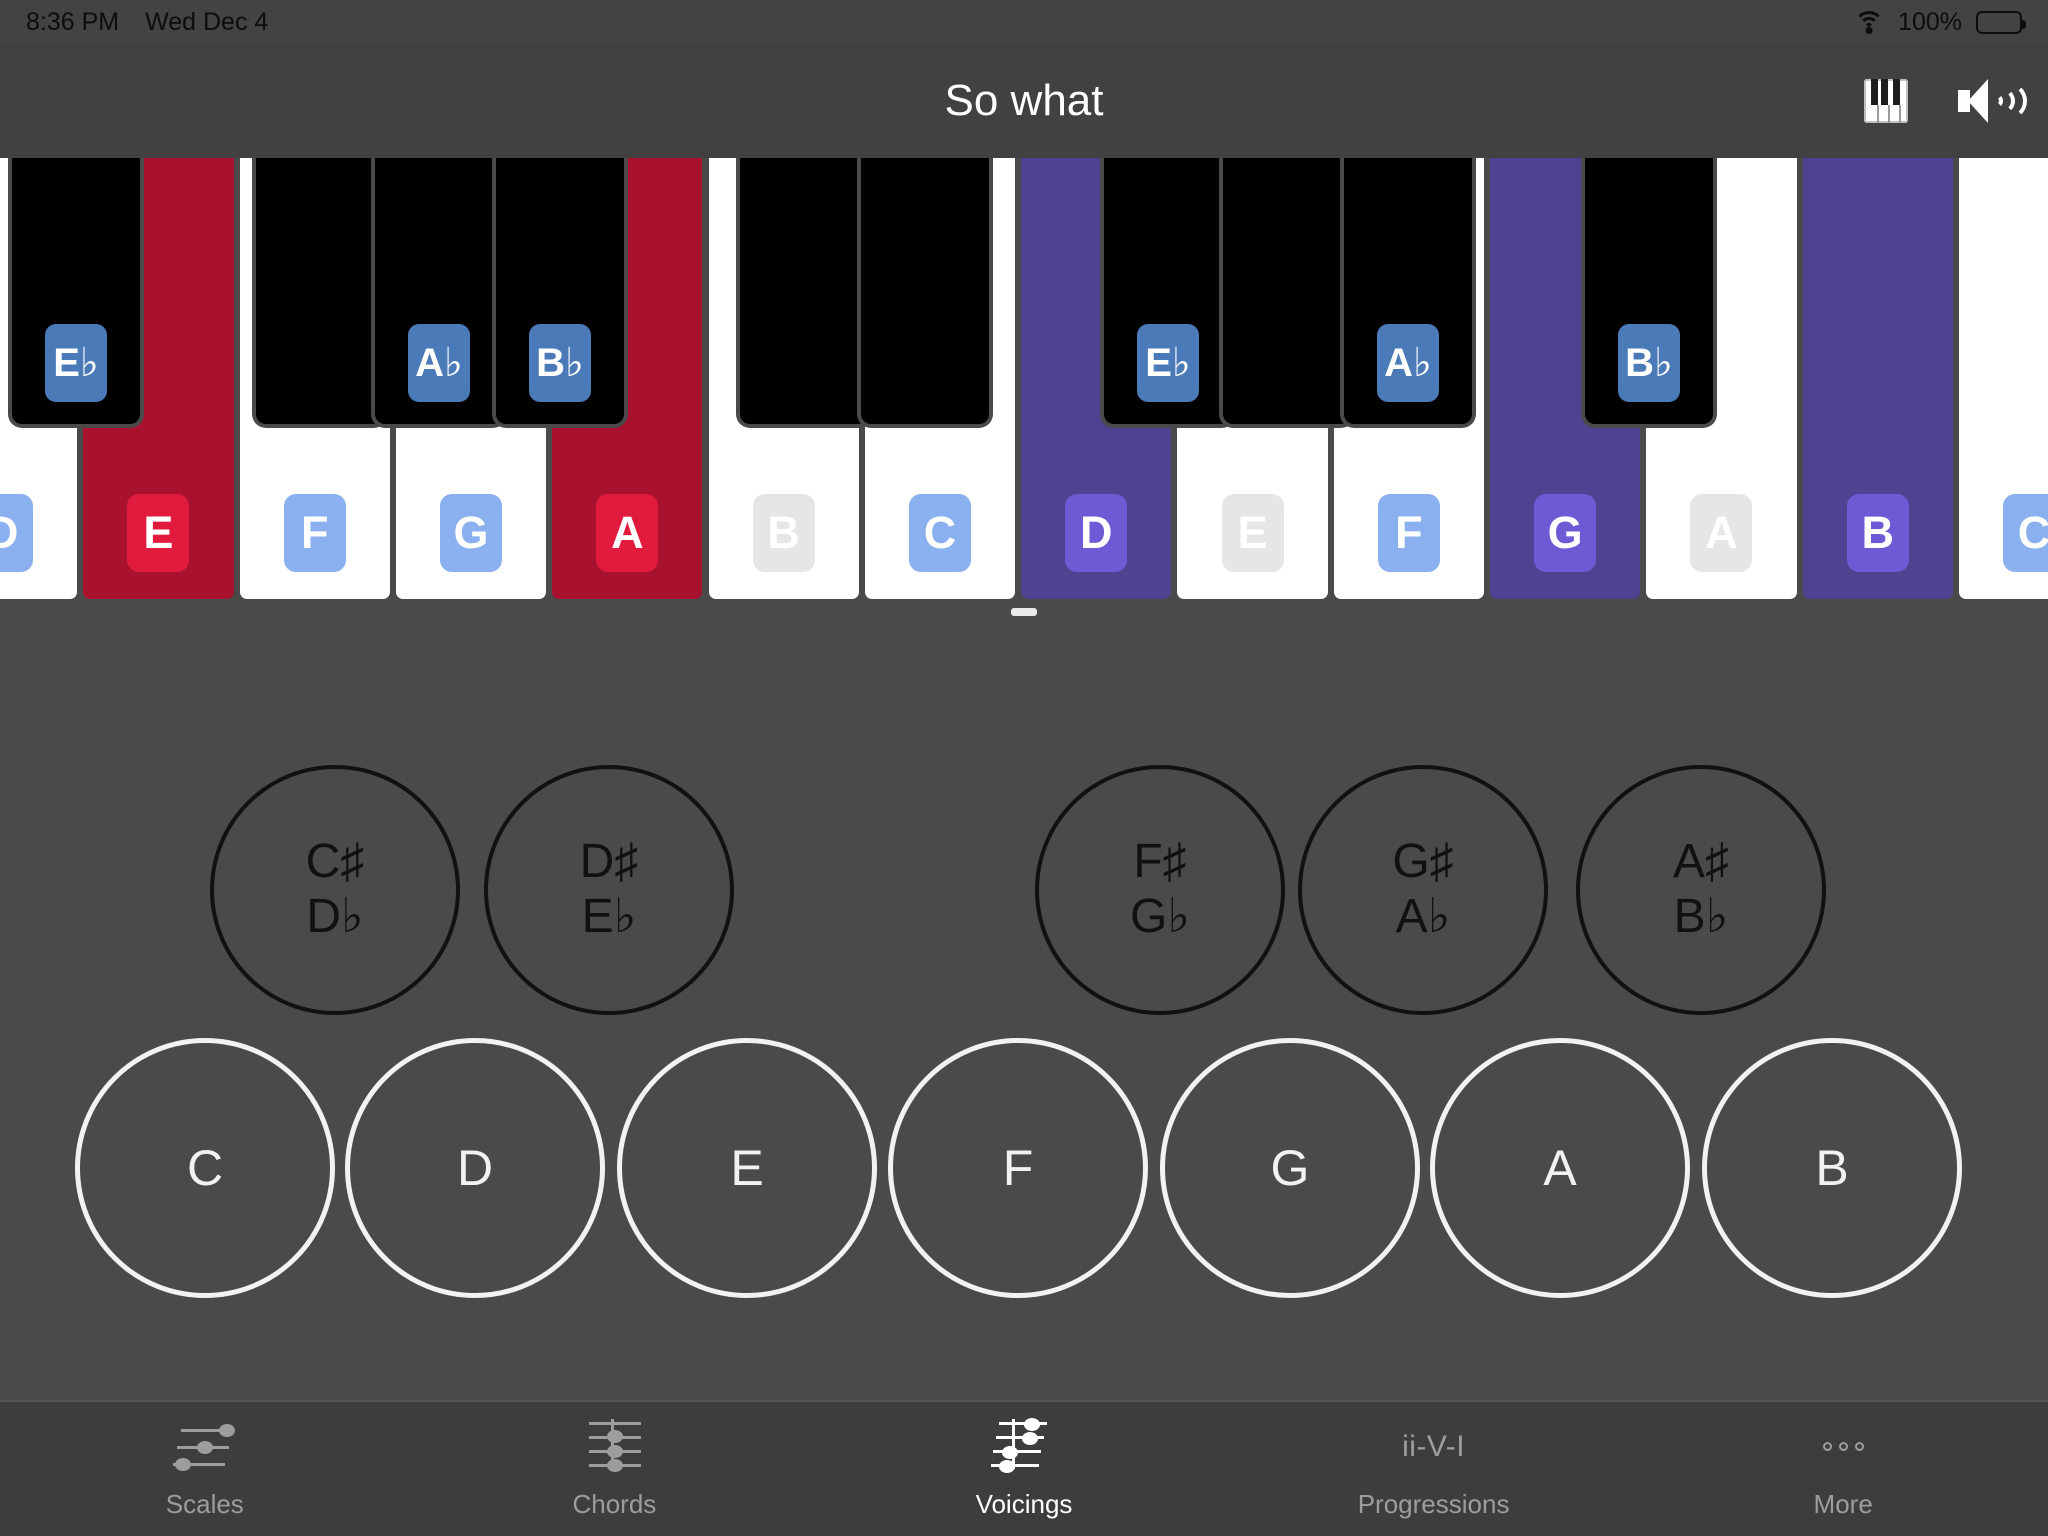 The width and height of the screenshot is (2048, 1536). Describe the element at coordinates (1024, 22) in the screenshot. I see `status-bar: 8:36 PM Wed Dec 4 100%` at that location.